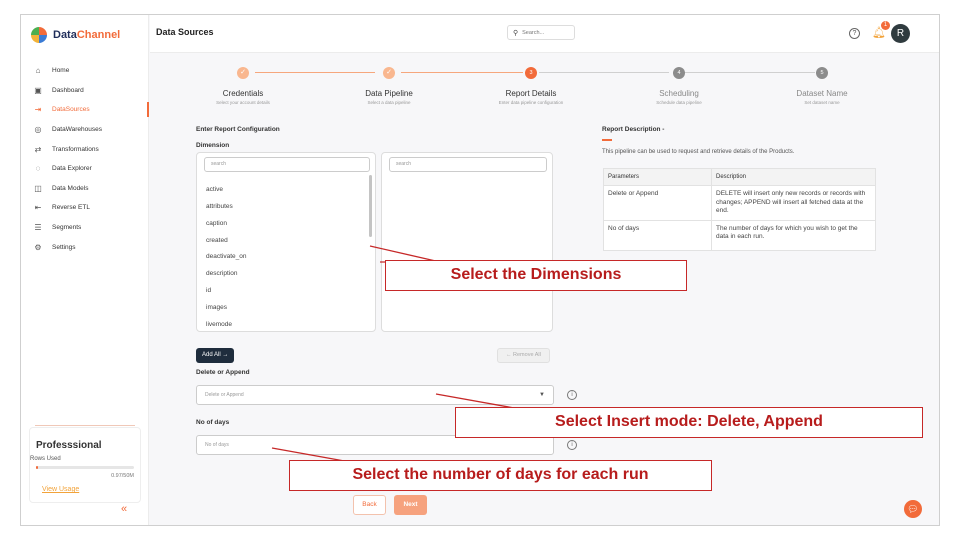 The height and width of the screenshot is (540, 960). What do you see at coordinates (85, 247) in the screenshot?
I see `sidebar-item-settings: ⚙ Settings` at bounding box center [85, 247].